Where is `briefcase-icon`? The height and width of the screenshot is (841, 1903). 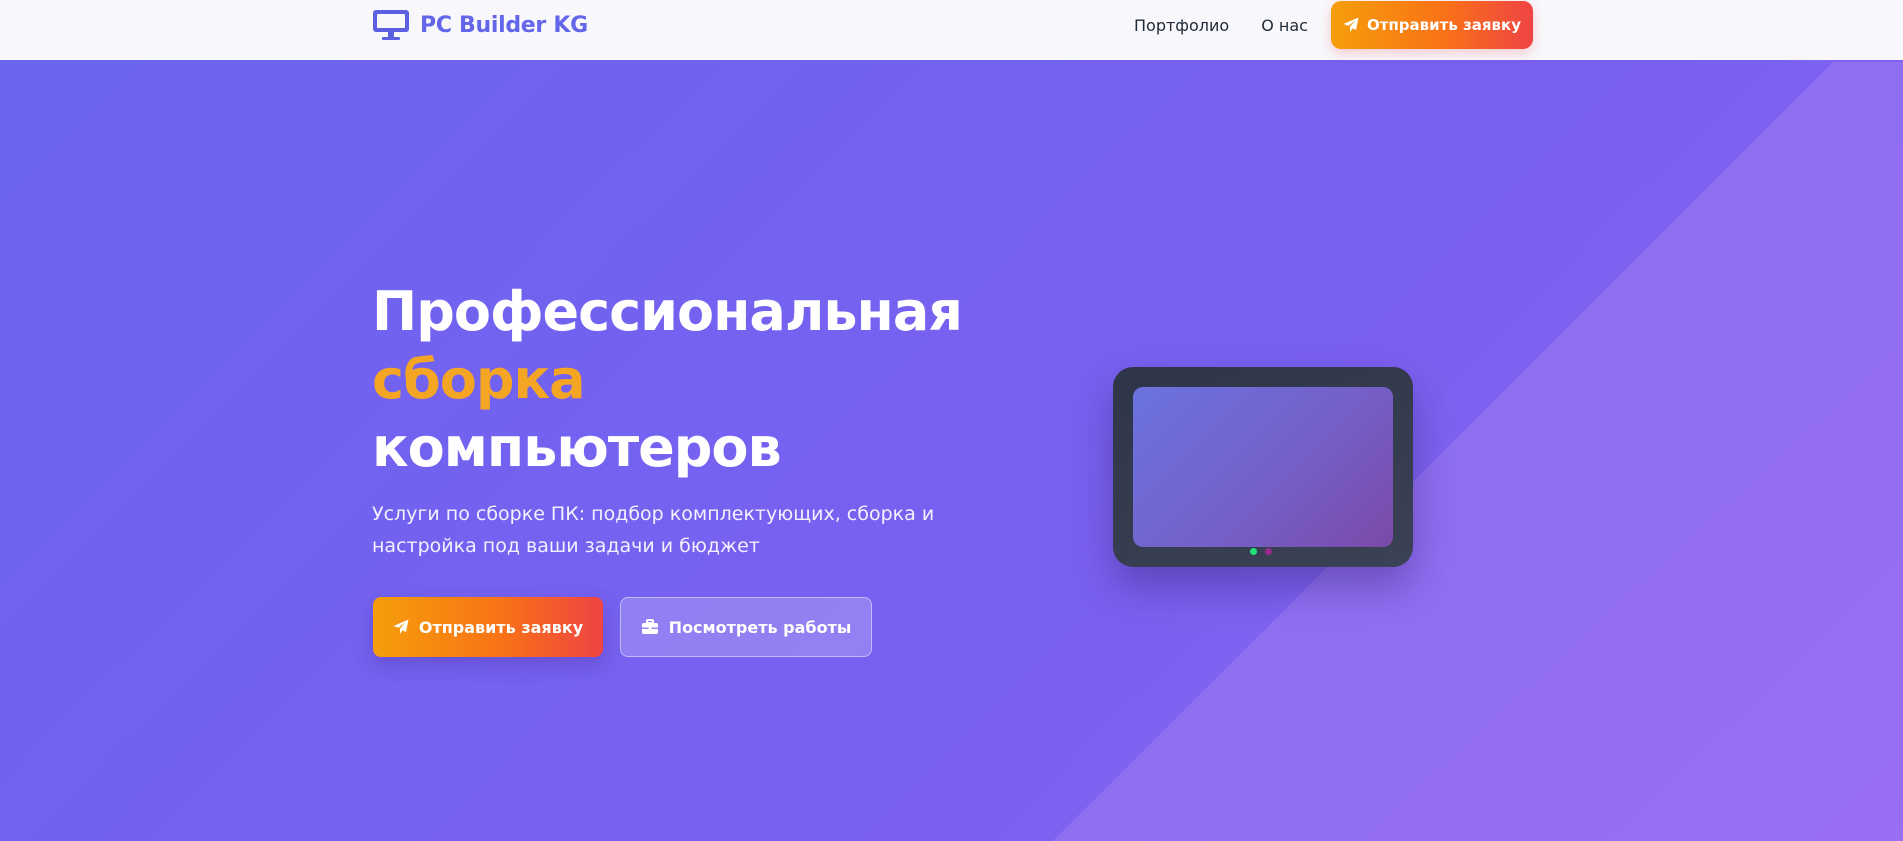 briefcase-icon is located at coordinates (649, 626).